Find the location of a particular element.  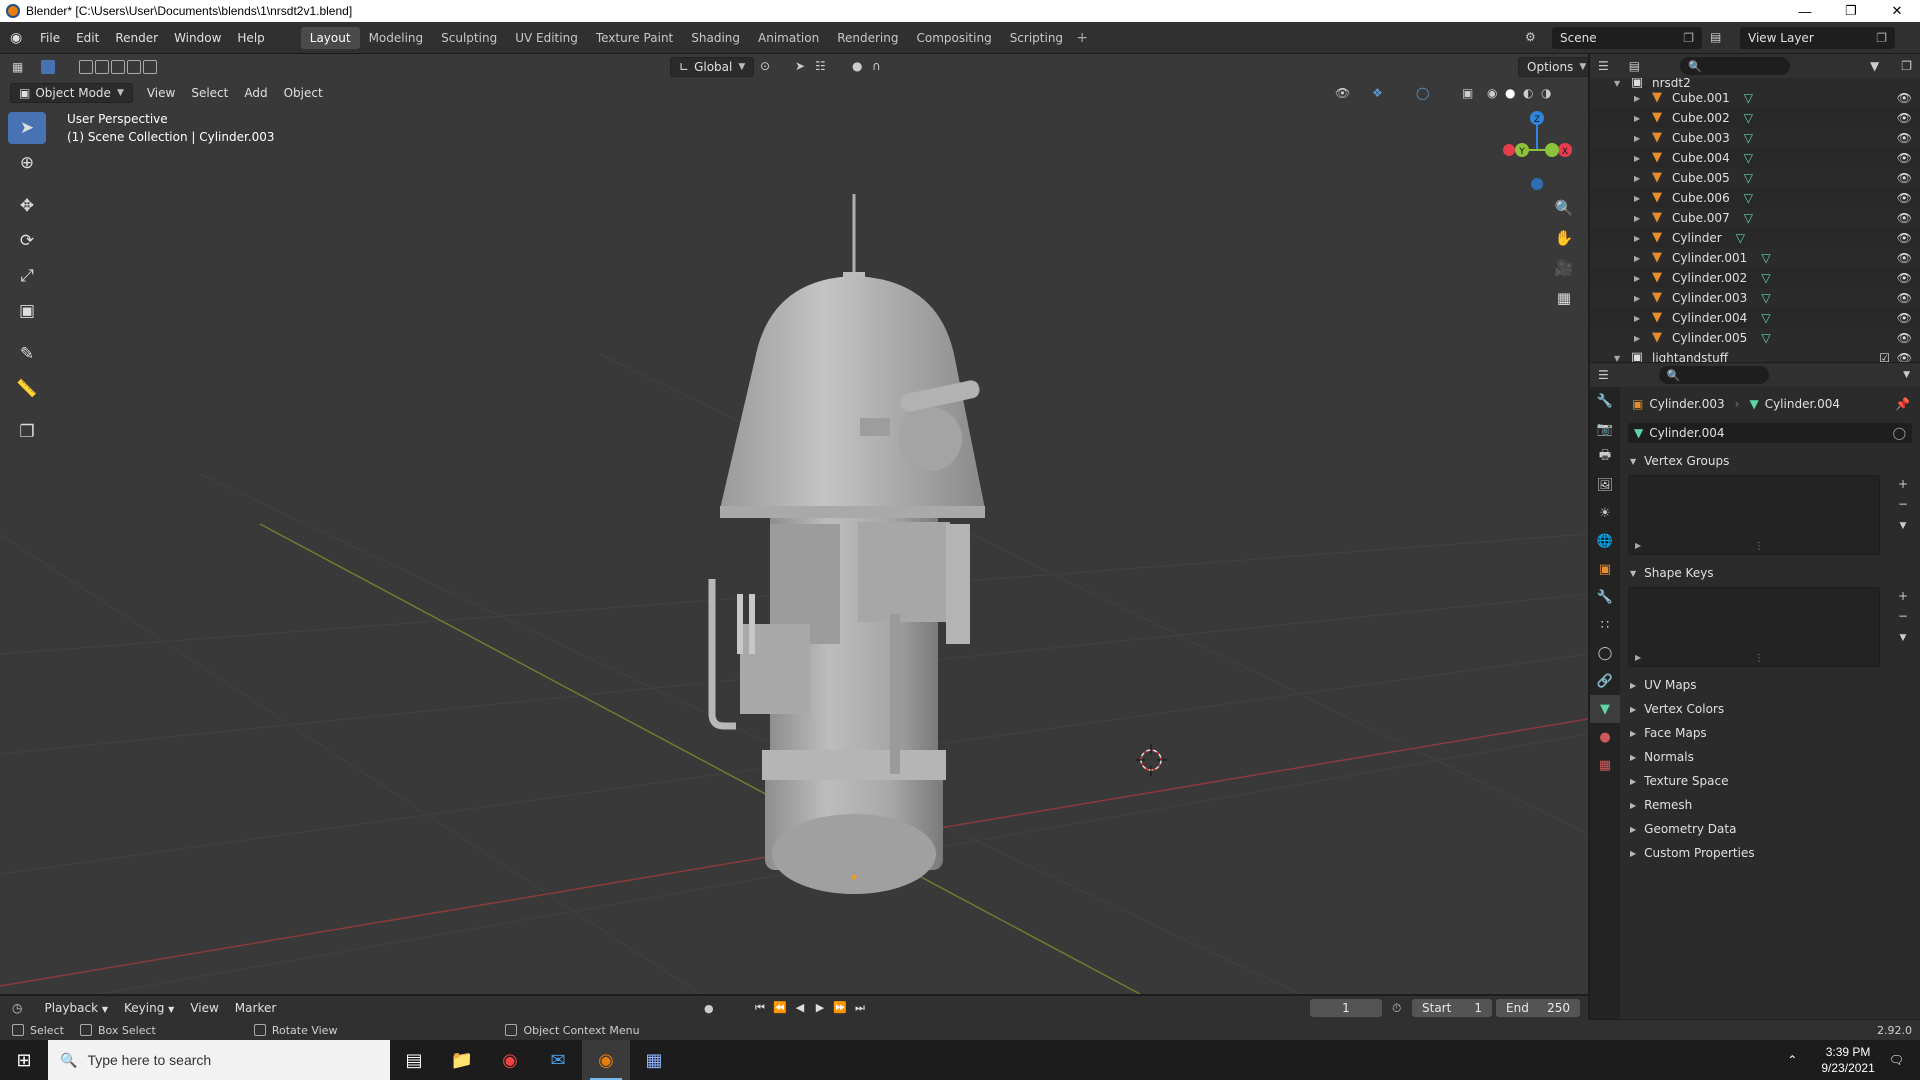

outliner-item-row: ▶ ▼ Cylinder ▽ 👁 is located at coordinates (1755, 238).